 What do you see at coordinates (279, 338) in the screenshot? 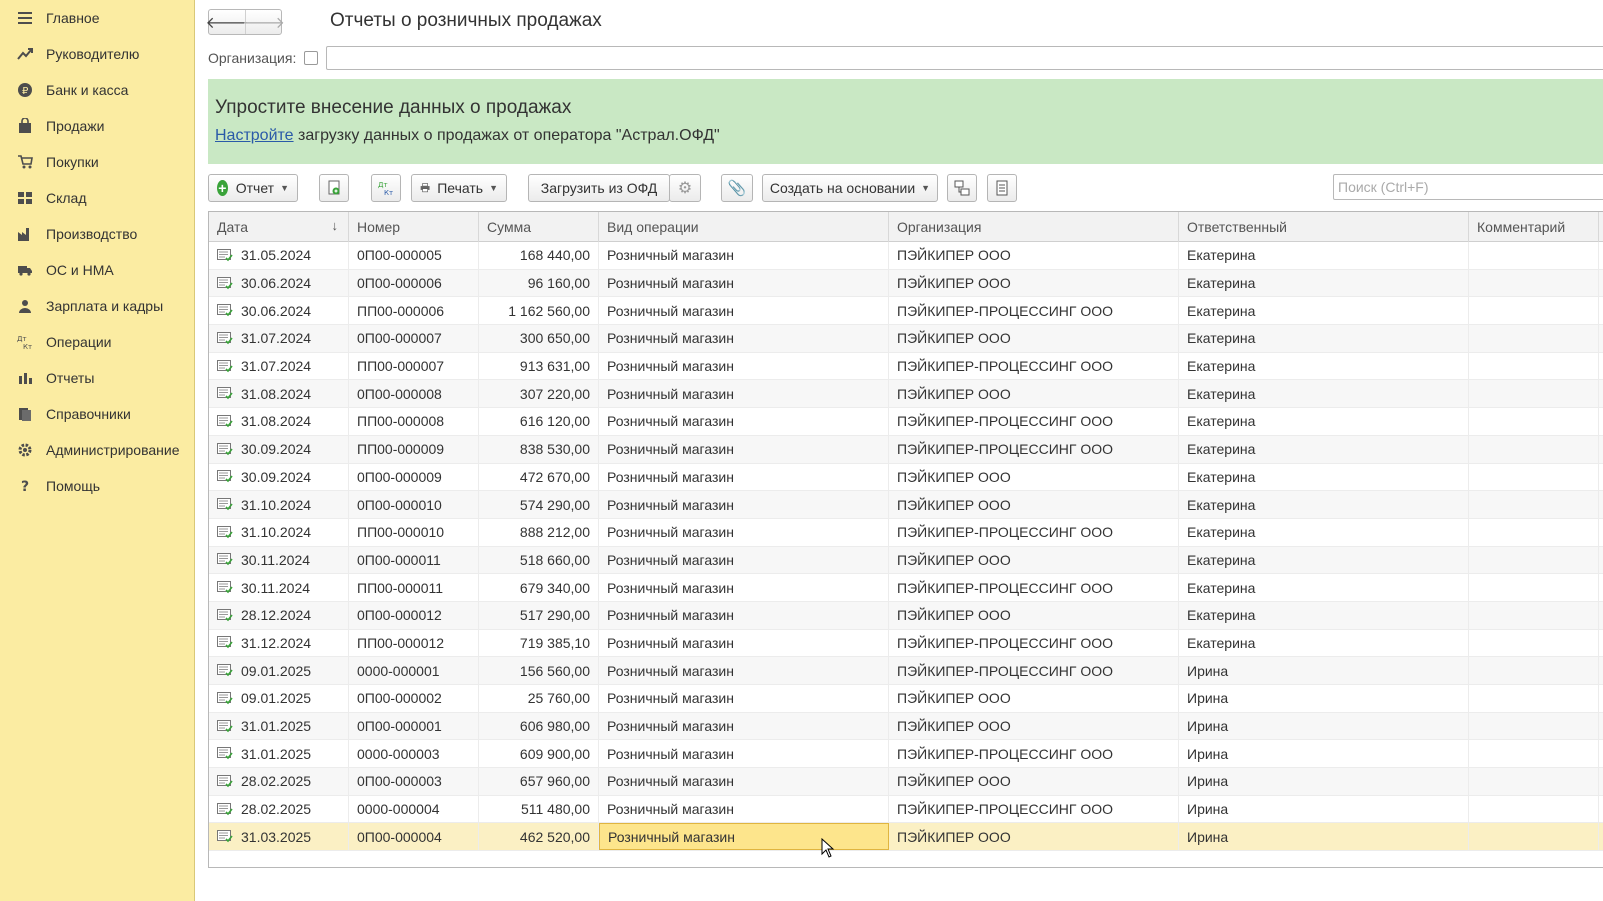
I see `date-cell: 31.07.2024` at bounding box center [279, 338].